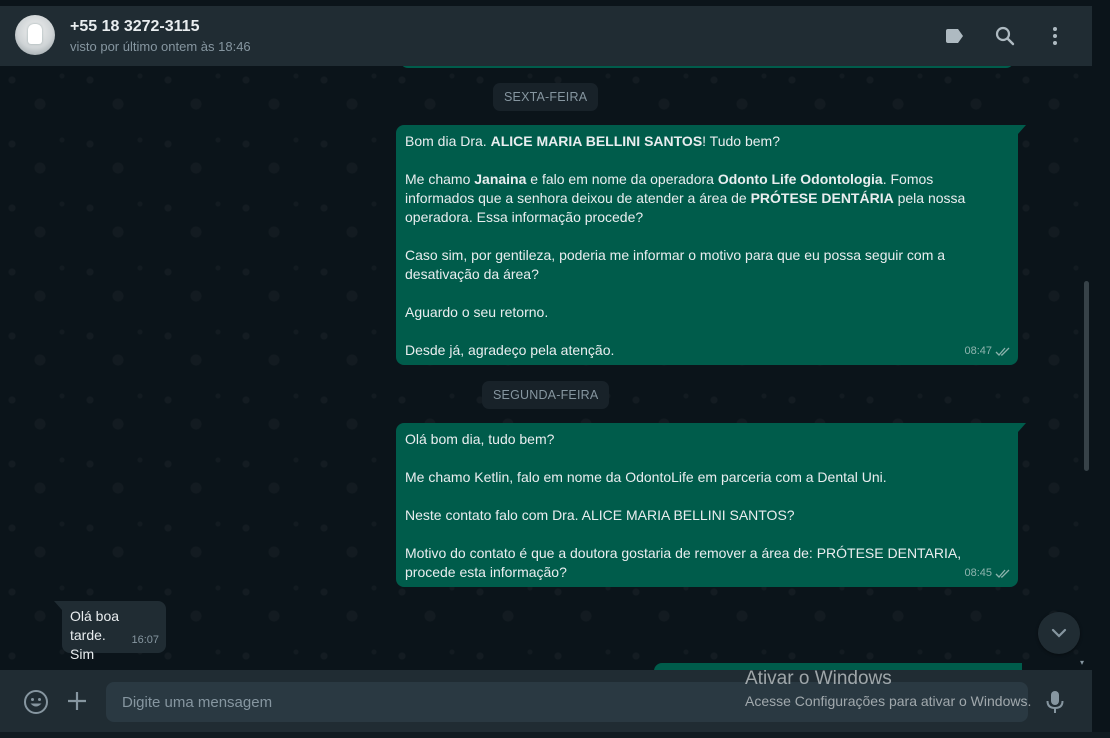  What do you see at coordinates (480, 439) in the screenshot?
I see `message-line: Olá bom dia, tudo bem?` at bounding box center [480, 439].